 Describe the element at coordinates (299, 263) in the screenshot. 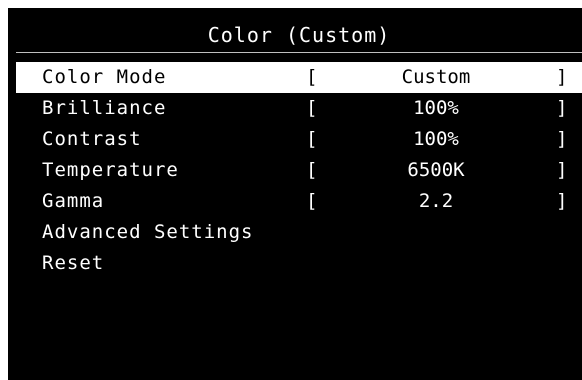

I see `menu-item-reset: Reset` at that location.